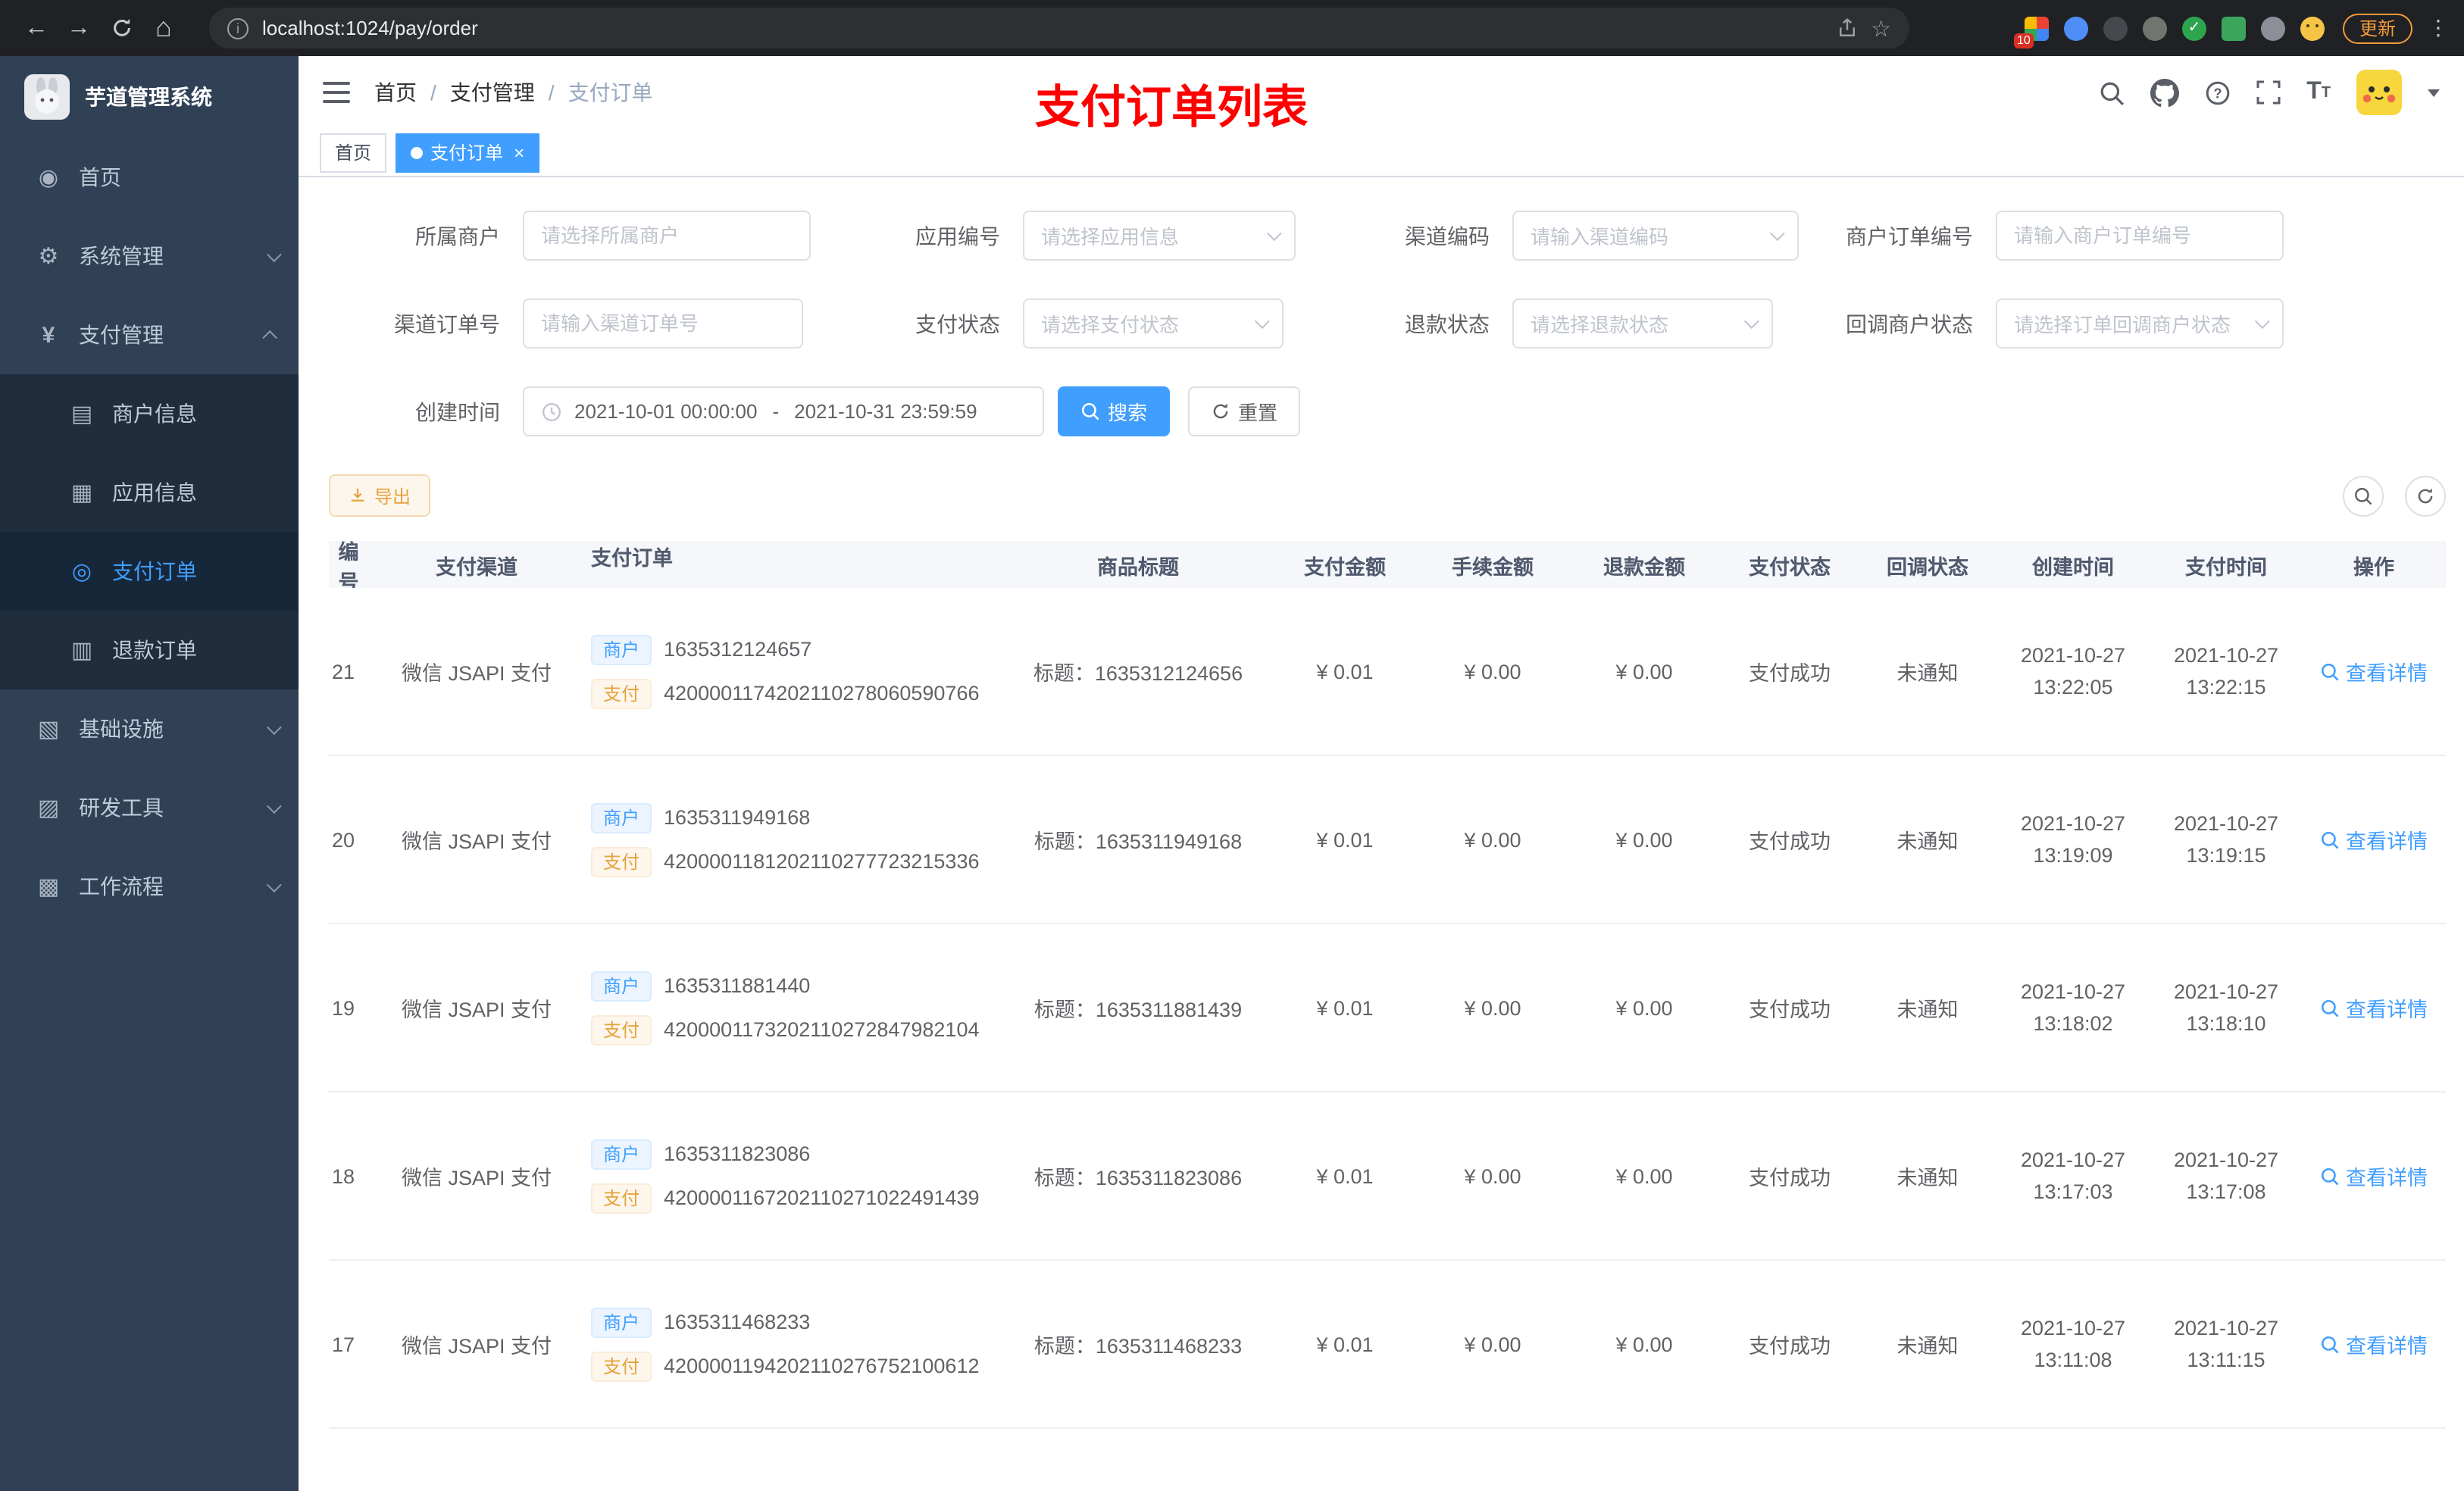 This screenshot has width=2464, height=1491. What do you see at coordinates (149, 177) in the screenshot?
I see `sidebar-item-home: 首页` at bounding box center [149, 177].